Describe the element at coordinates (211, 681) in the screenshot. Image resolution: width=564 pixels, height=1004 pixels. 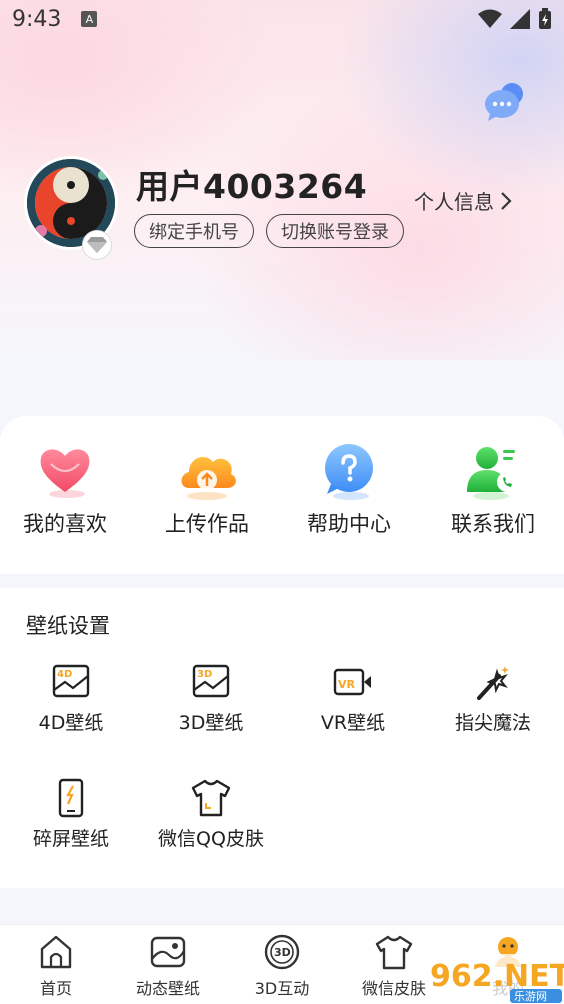
I see `3d-wallpaper-icon: 3D` at that location.